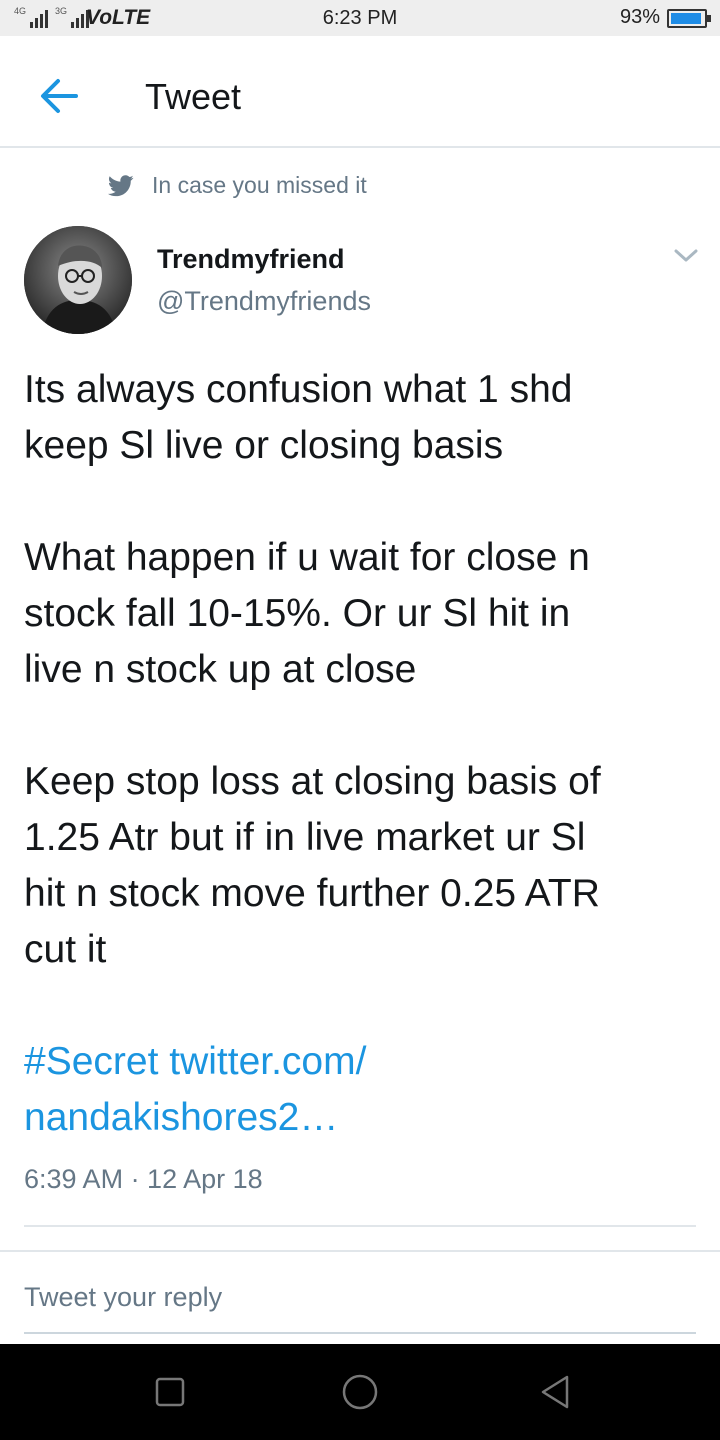 The height and width of the screenshot is (1440, 720). I want to click on status-bar: 4G 3G VoLTE 6:23 PM 93%, so click(360, 18).